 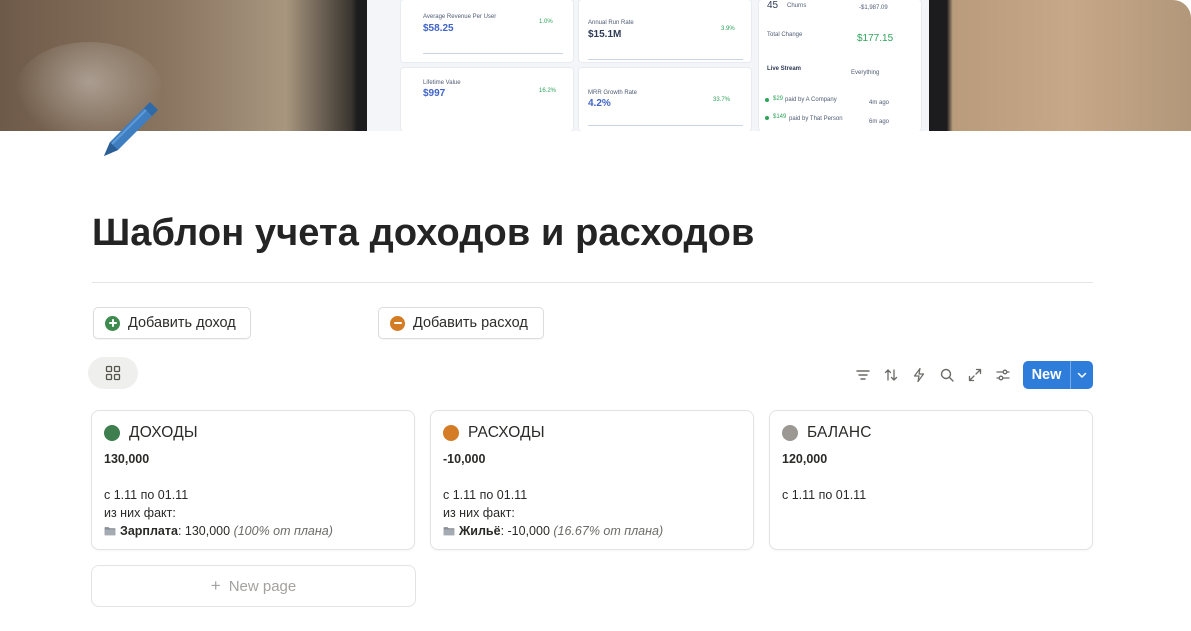 I want to click on plus-circle-icon, so click(x=112, y=323).